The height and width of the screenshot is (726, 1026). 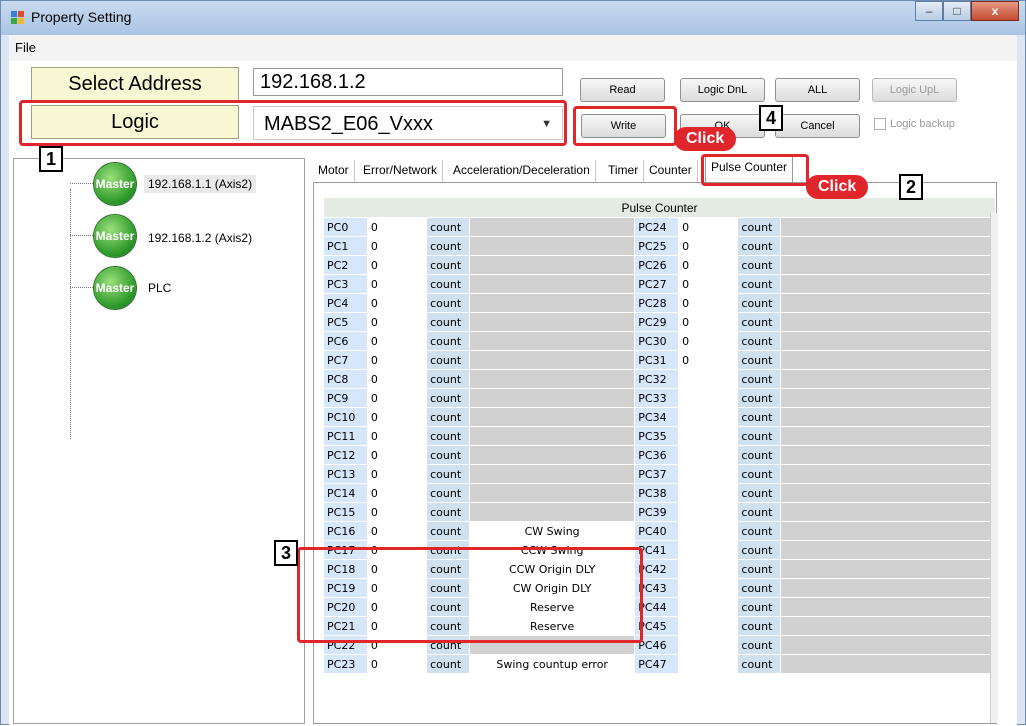 What do you see at coordinates (345, 227) in the screenshot?
I see `pc-name-cell: PC0` at bounding box center [345, 227].